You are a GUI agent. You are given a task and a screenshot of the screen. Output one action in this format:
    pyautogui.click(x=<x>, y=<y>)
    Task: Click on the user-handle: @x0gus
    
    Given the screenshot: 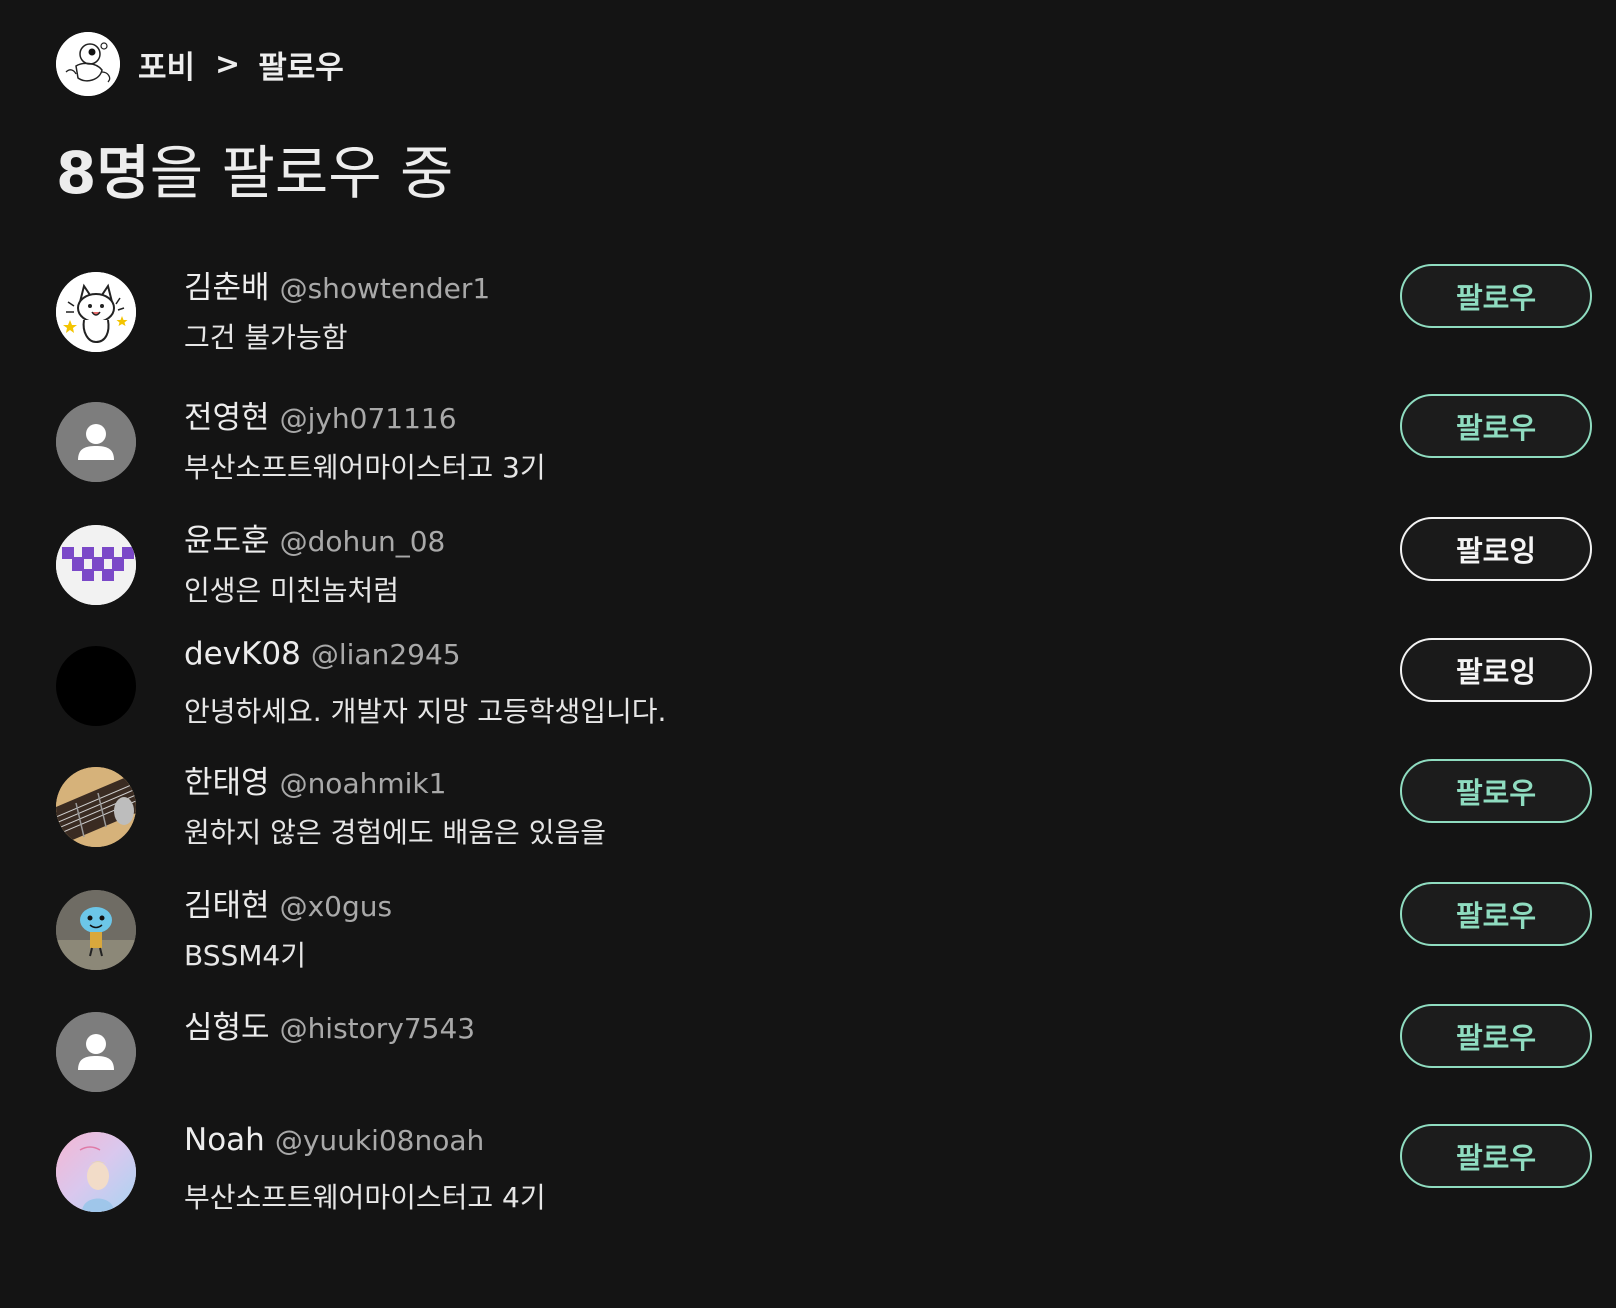 What is the action you would take?
    pyautogui.click(x=336, y=906)
    